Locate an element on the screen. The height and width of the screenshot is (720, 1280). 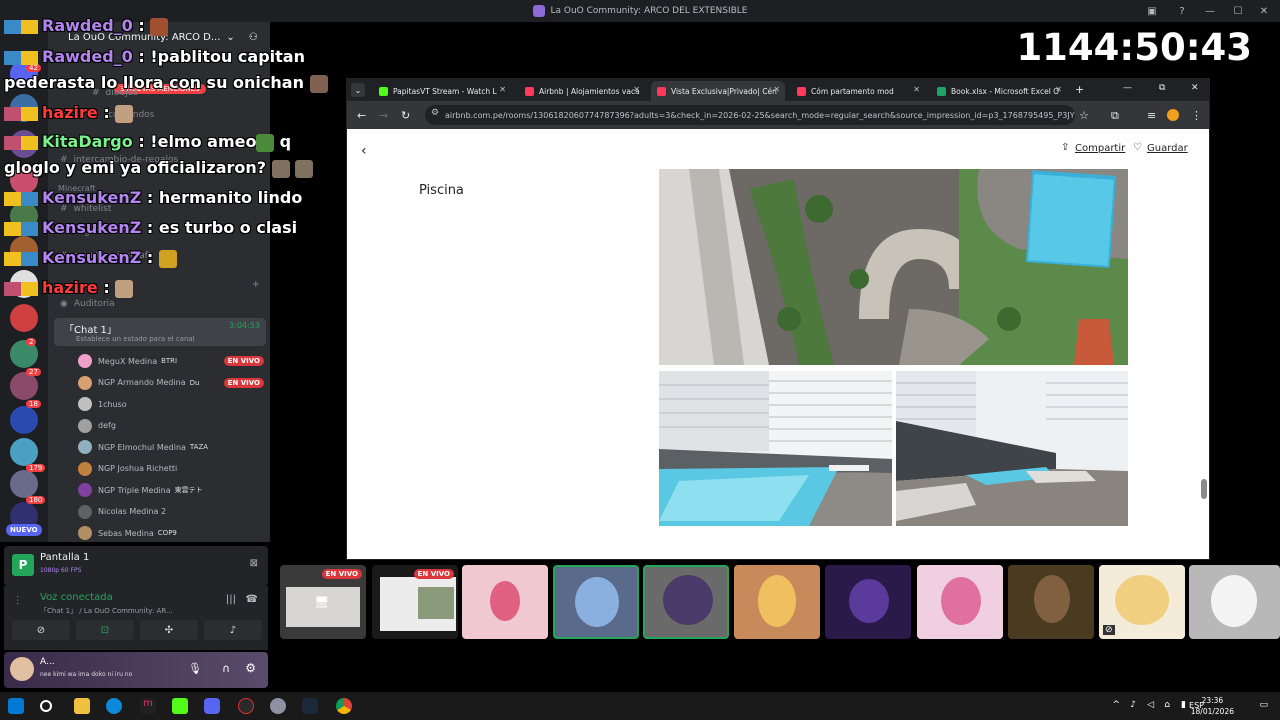
pool-photo-right is located at coordinates (1012, 448).